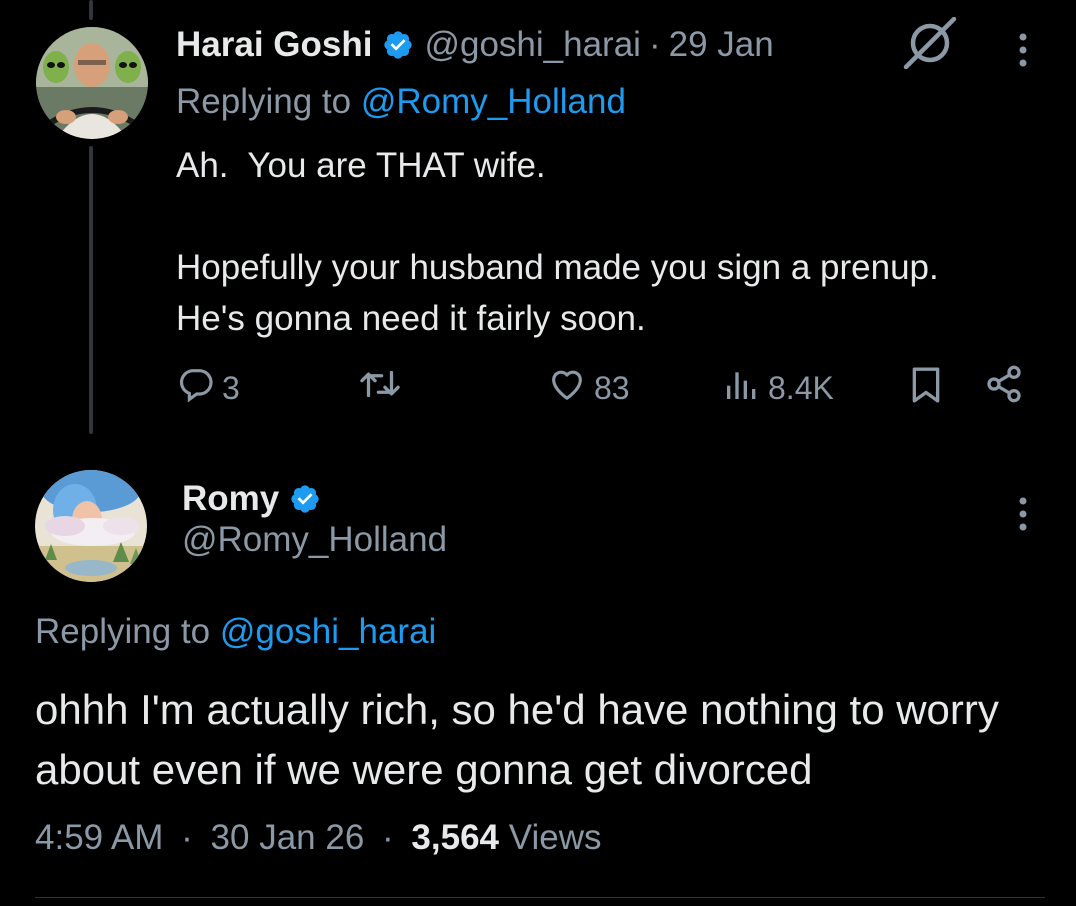 The width and height of the screenshot is (1076, 906). What do you see at coordinates (801, 387) in the screenshot?
I see `views-count: 8.4K` at bounding box center [801, 387].